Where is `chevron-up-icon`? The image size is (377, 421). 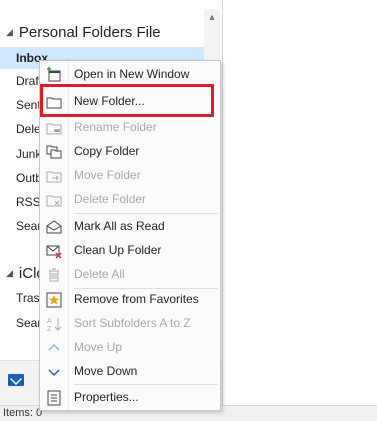
chevron-up-icon is located at coordinates (54, 348).